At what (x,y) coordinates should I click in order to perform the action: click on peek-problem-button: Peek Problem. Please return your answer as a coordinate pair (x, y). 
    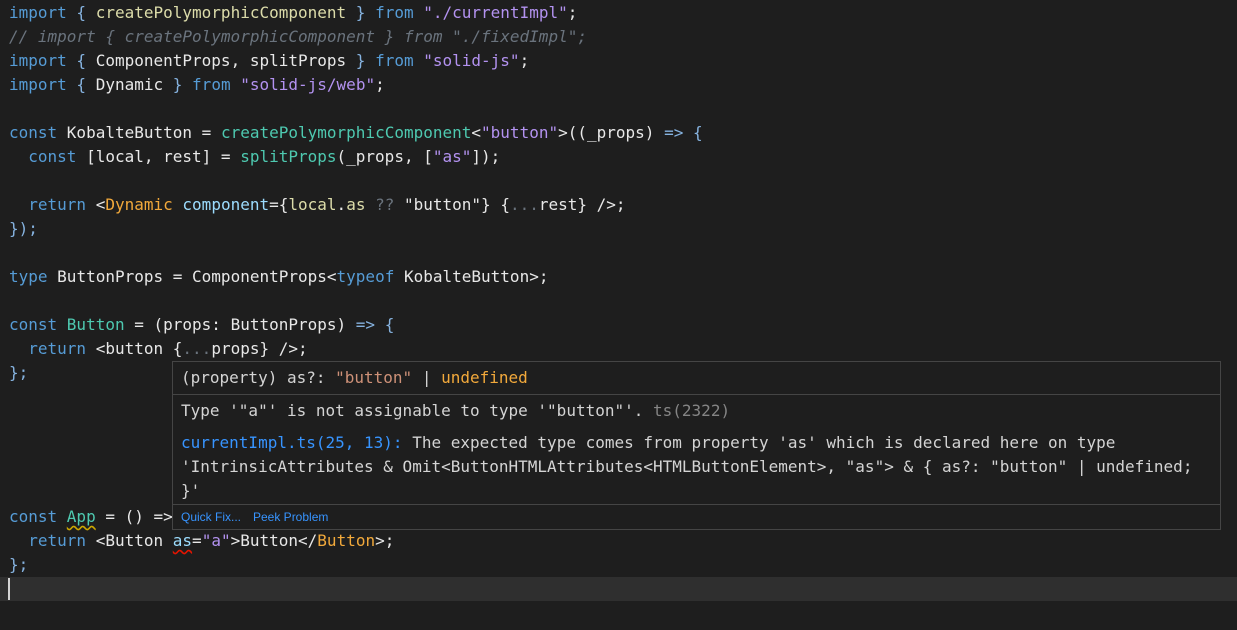
    Looking at the image, I should click on (290, 517).